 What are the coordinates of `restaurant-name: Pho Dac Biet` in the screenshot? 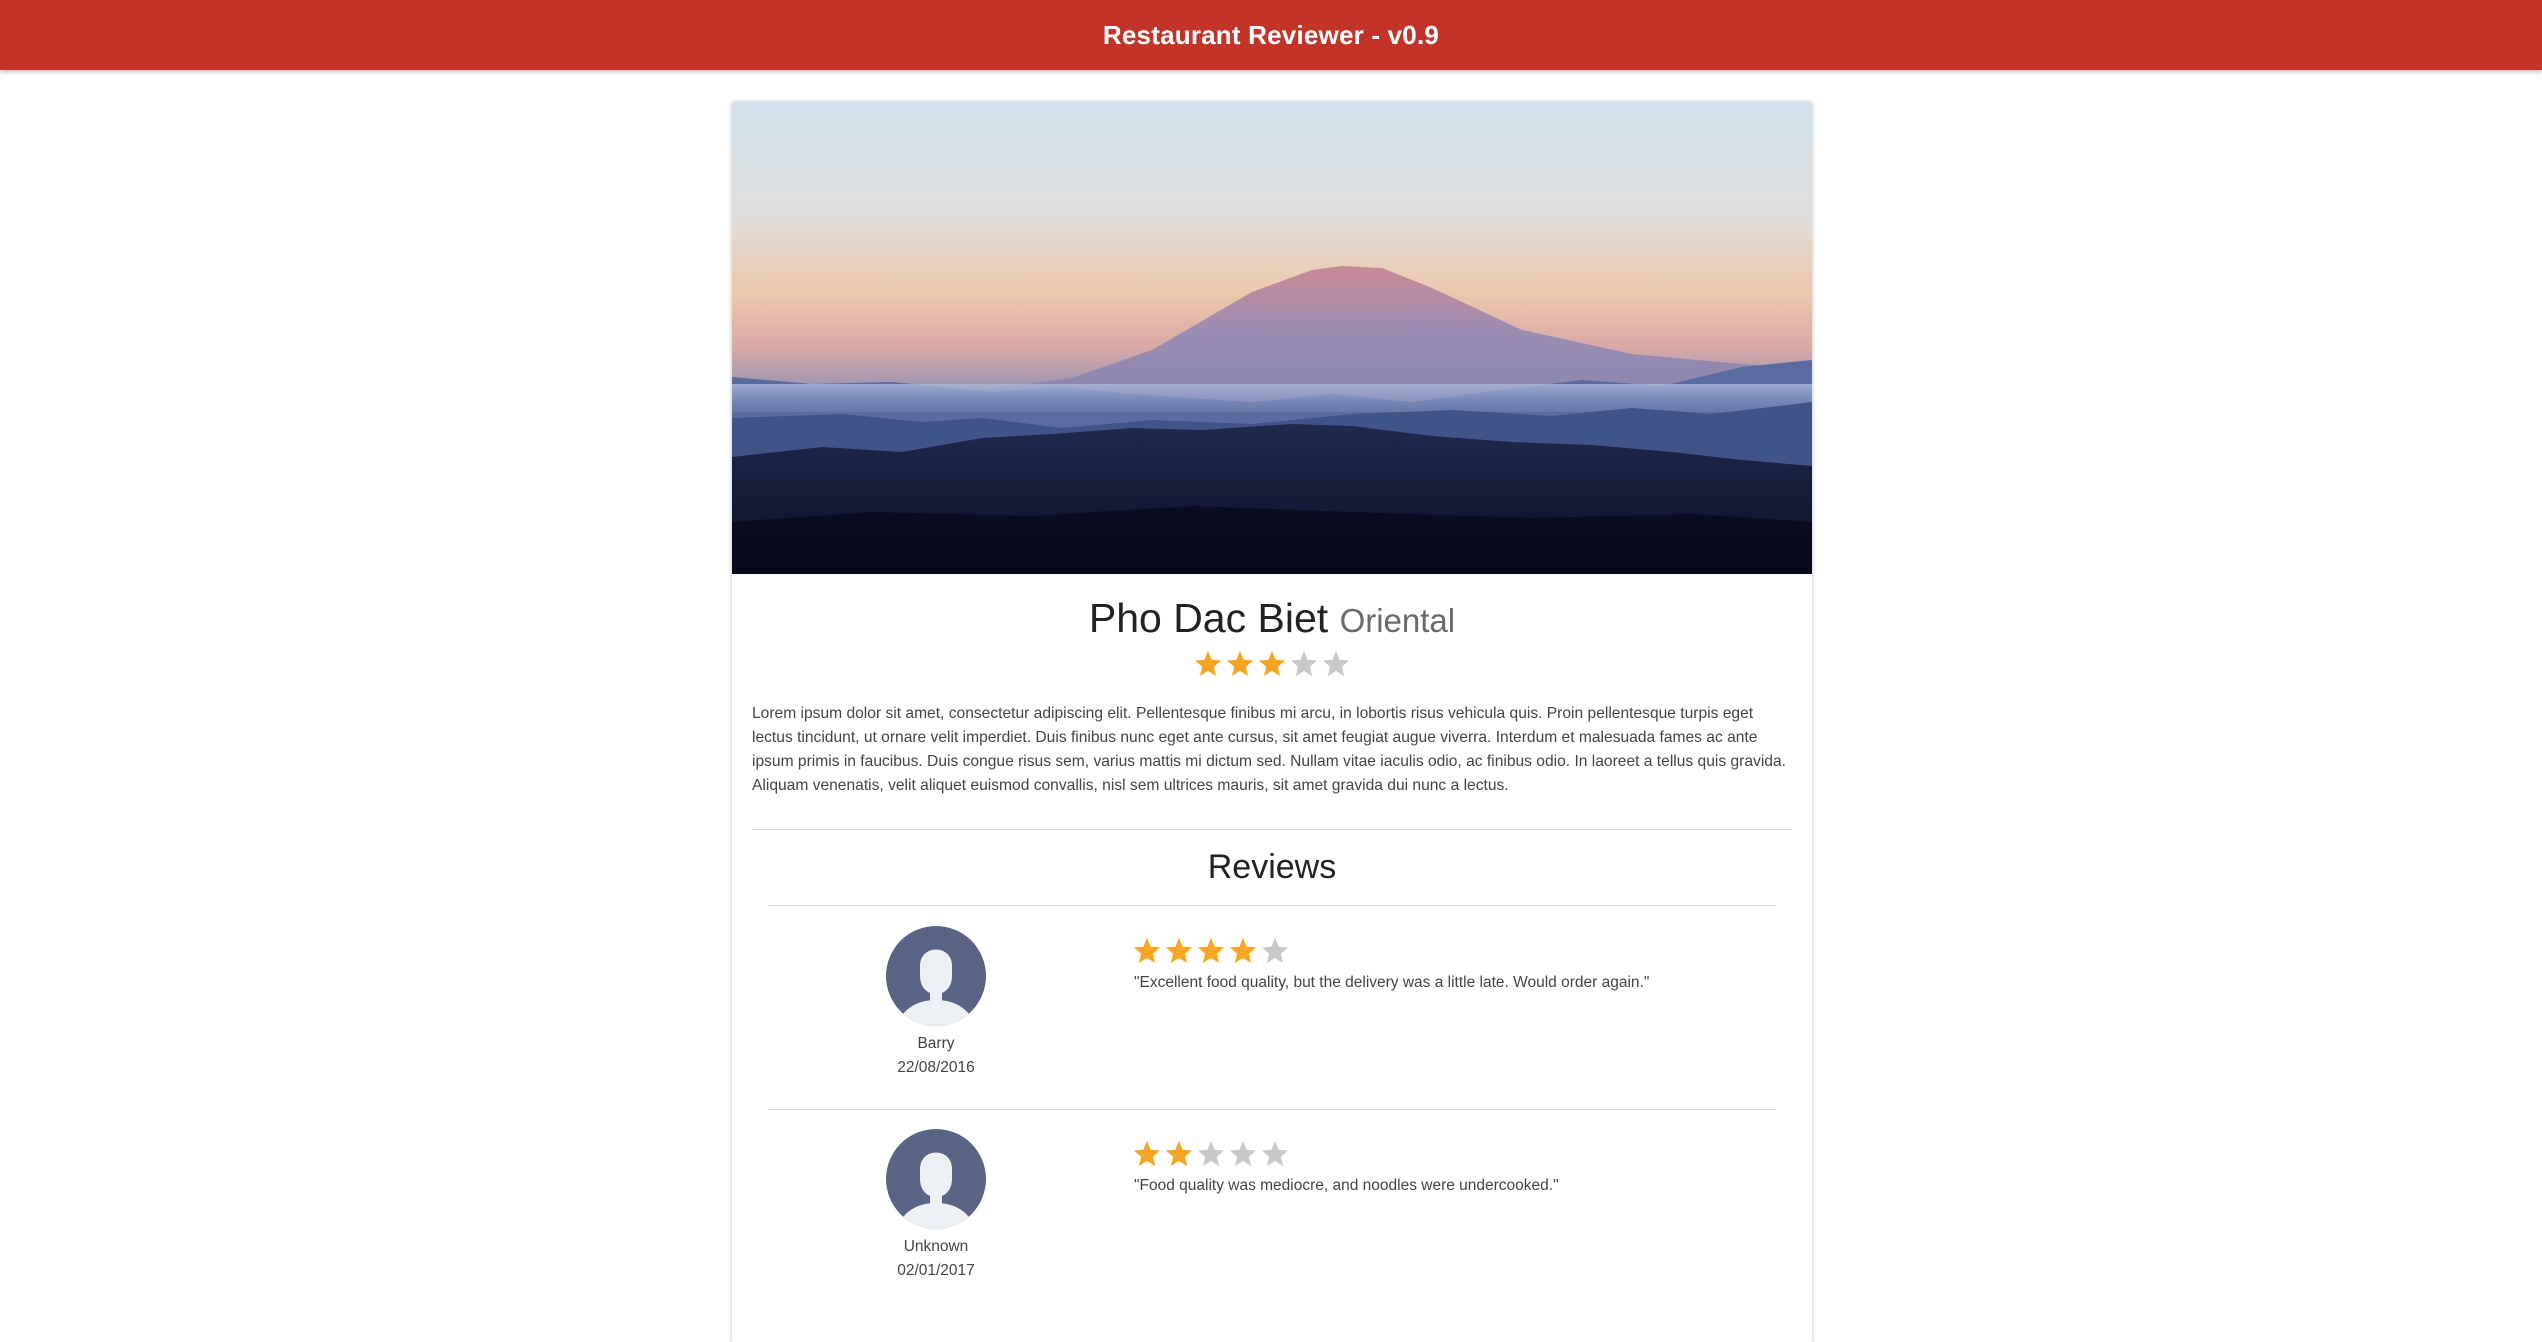 It's located at (1208, 618).